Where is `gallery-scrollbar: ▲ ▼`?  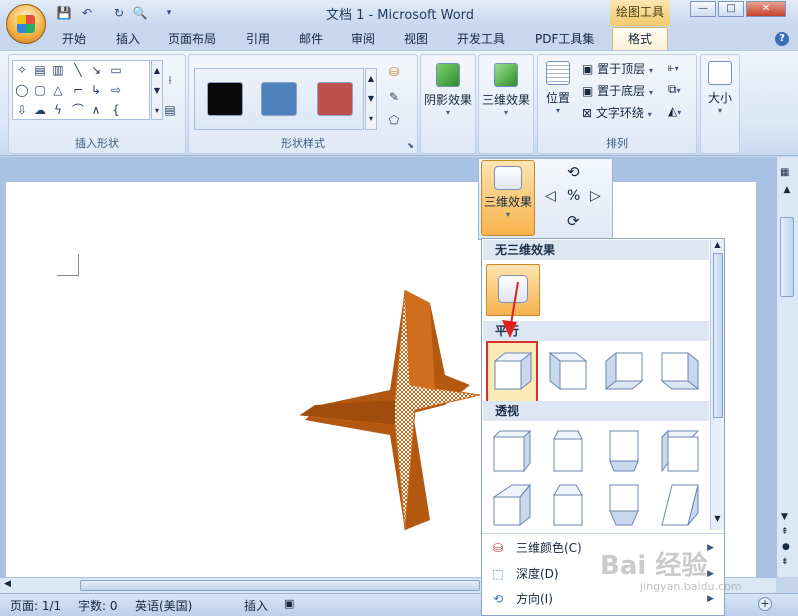 gallery-scrollbar: ▲ ▼ is located at coordinates (717, 385).